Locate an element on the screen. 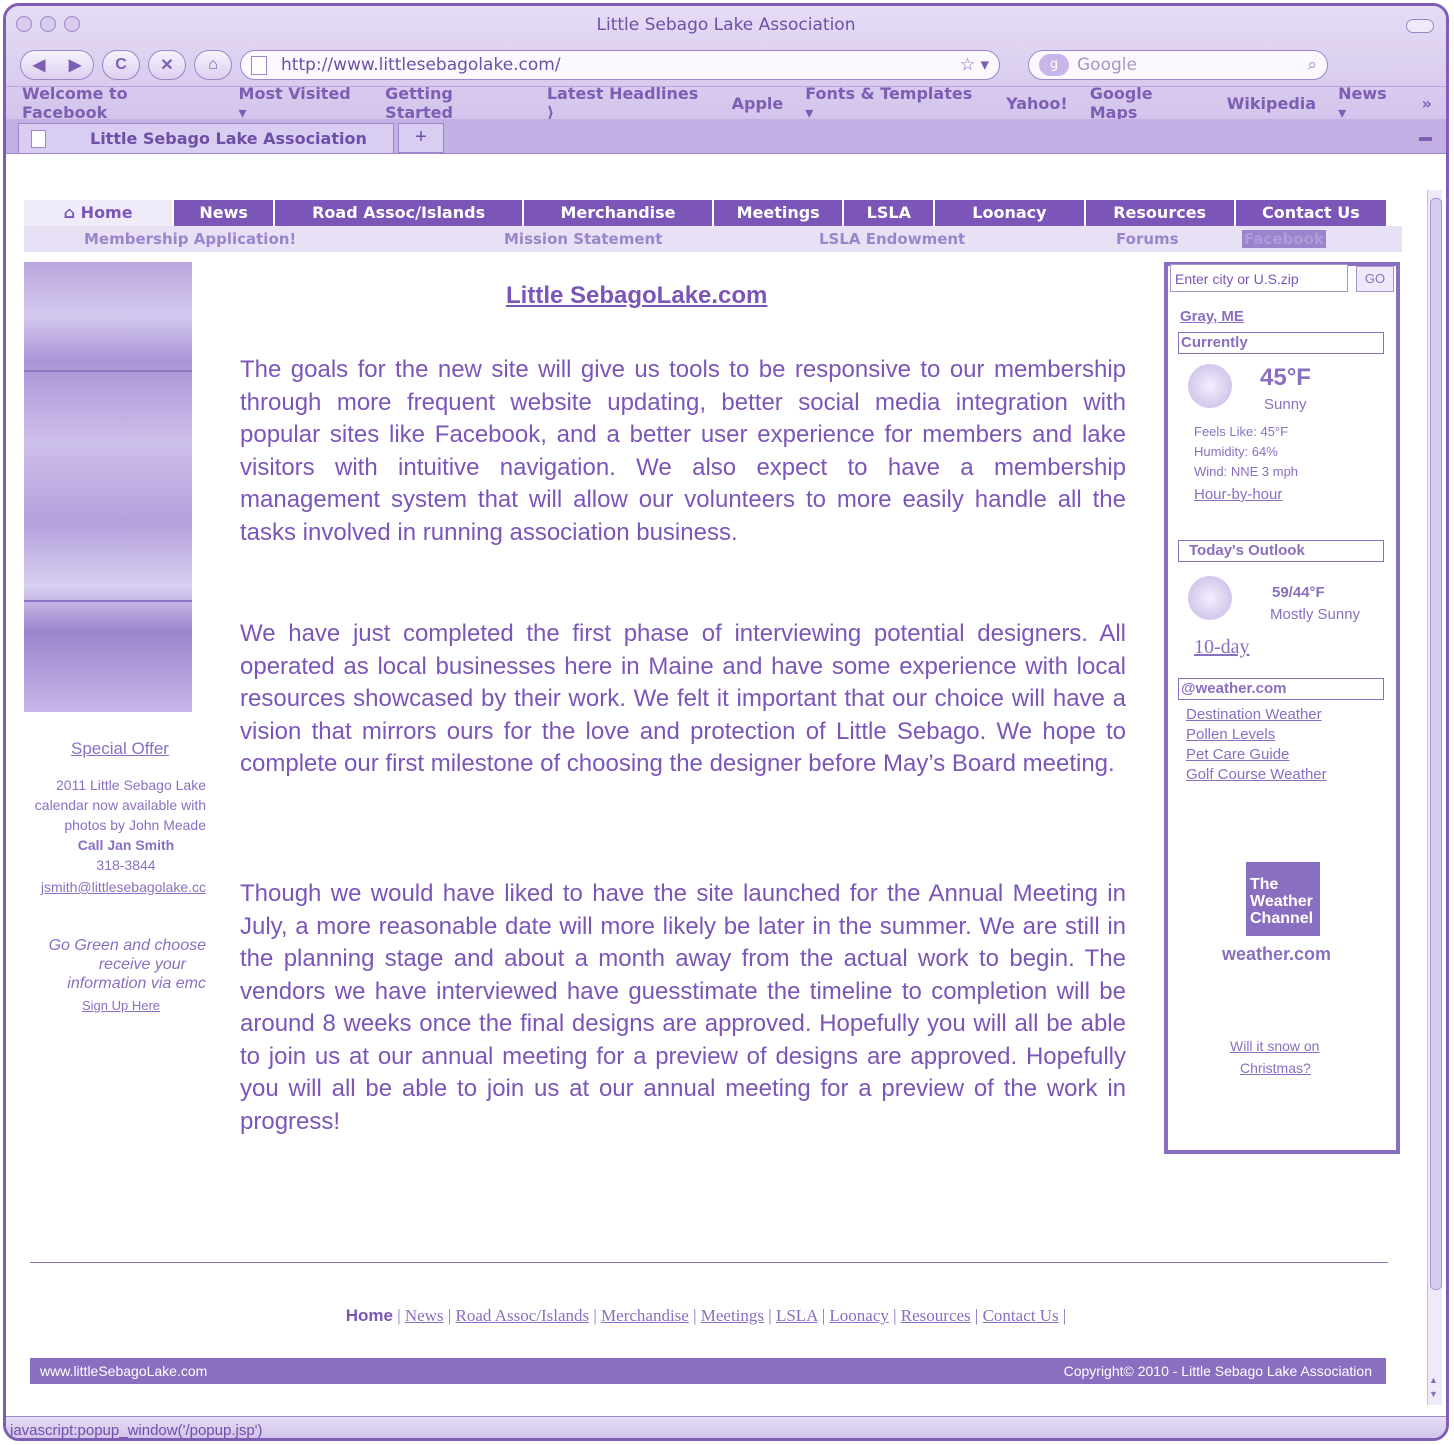 Image resolution: width=1454 pixels, height=1445 pixels. nav-home-label: Home is located at coordinates (106, 212).